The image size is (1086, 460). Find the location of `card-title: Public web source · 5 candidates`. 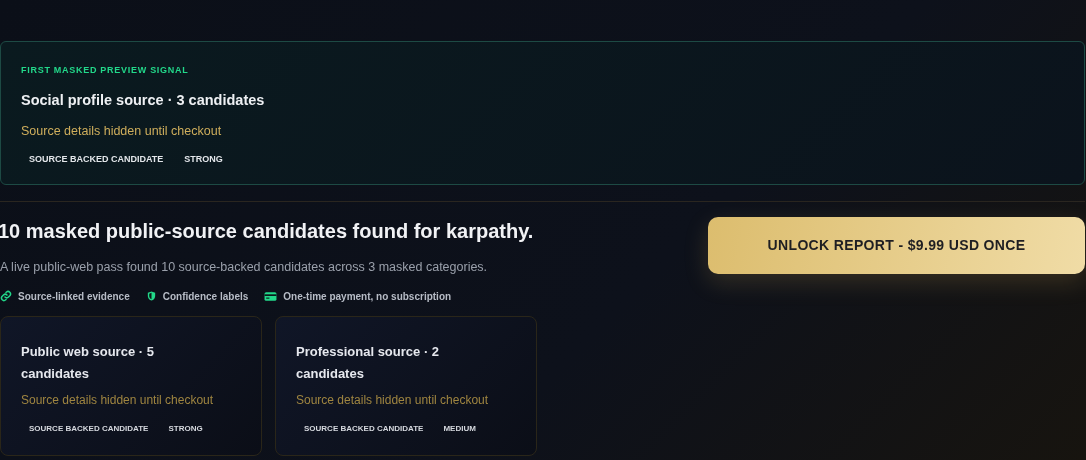

card-title: Public web source · 5 candidates is located at coordinates (88, 362).